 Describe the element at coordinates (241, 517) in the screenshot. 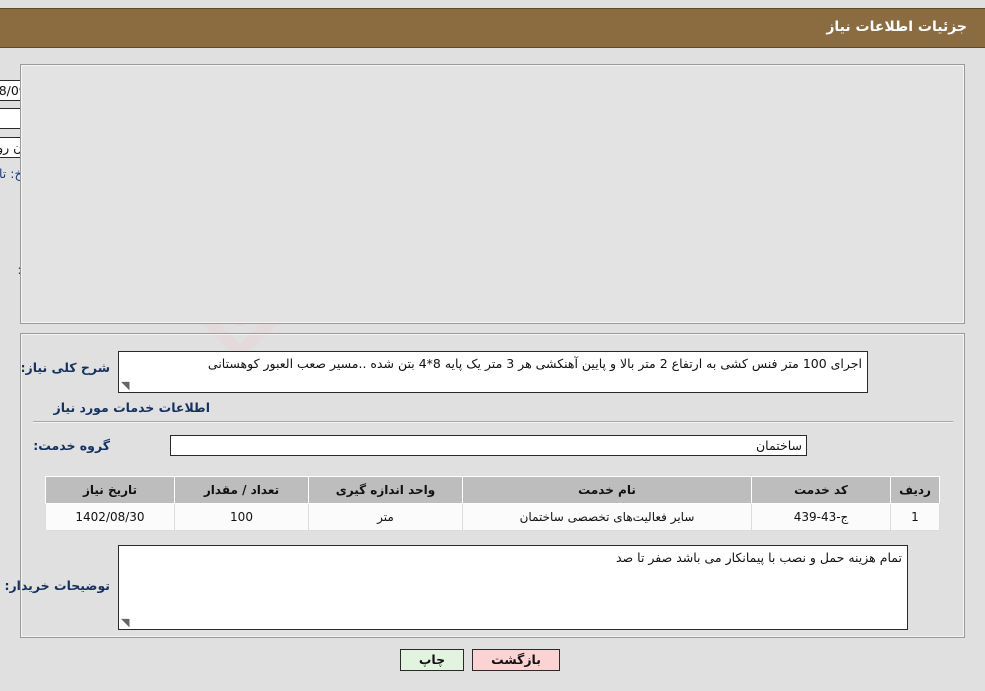

I see `cell-quantity: 100` at that location.